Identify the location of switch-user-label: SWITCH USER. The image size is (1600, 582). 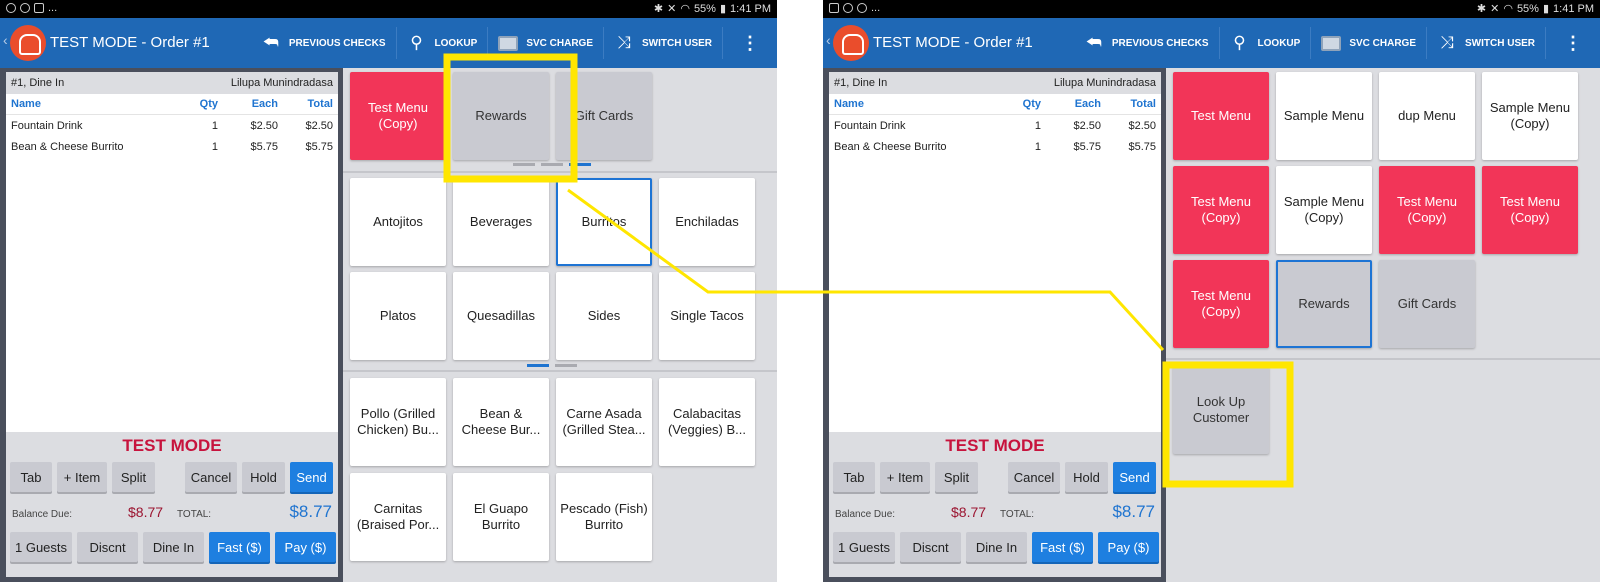
(677, 43).